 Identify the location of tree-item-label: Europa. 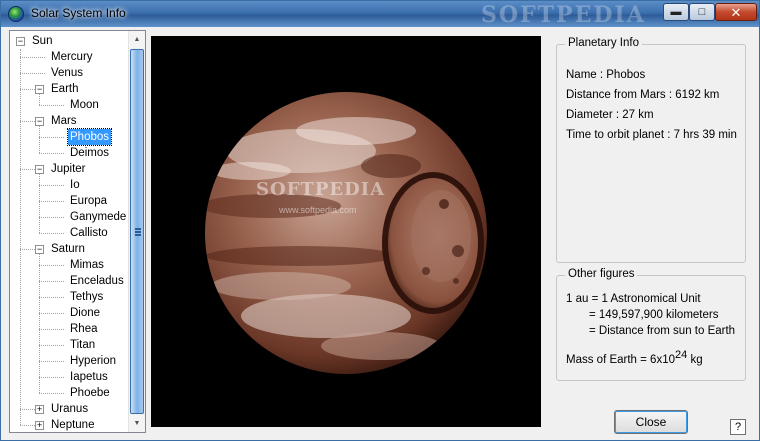
(89, 201).